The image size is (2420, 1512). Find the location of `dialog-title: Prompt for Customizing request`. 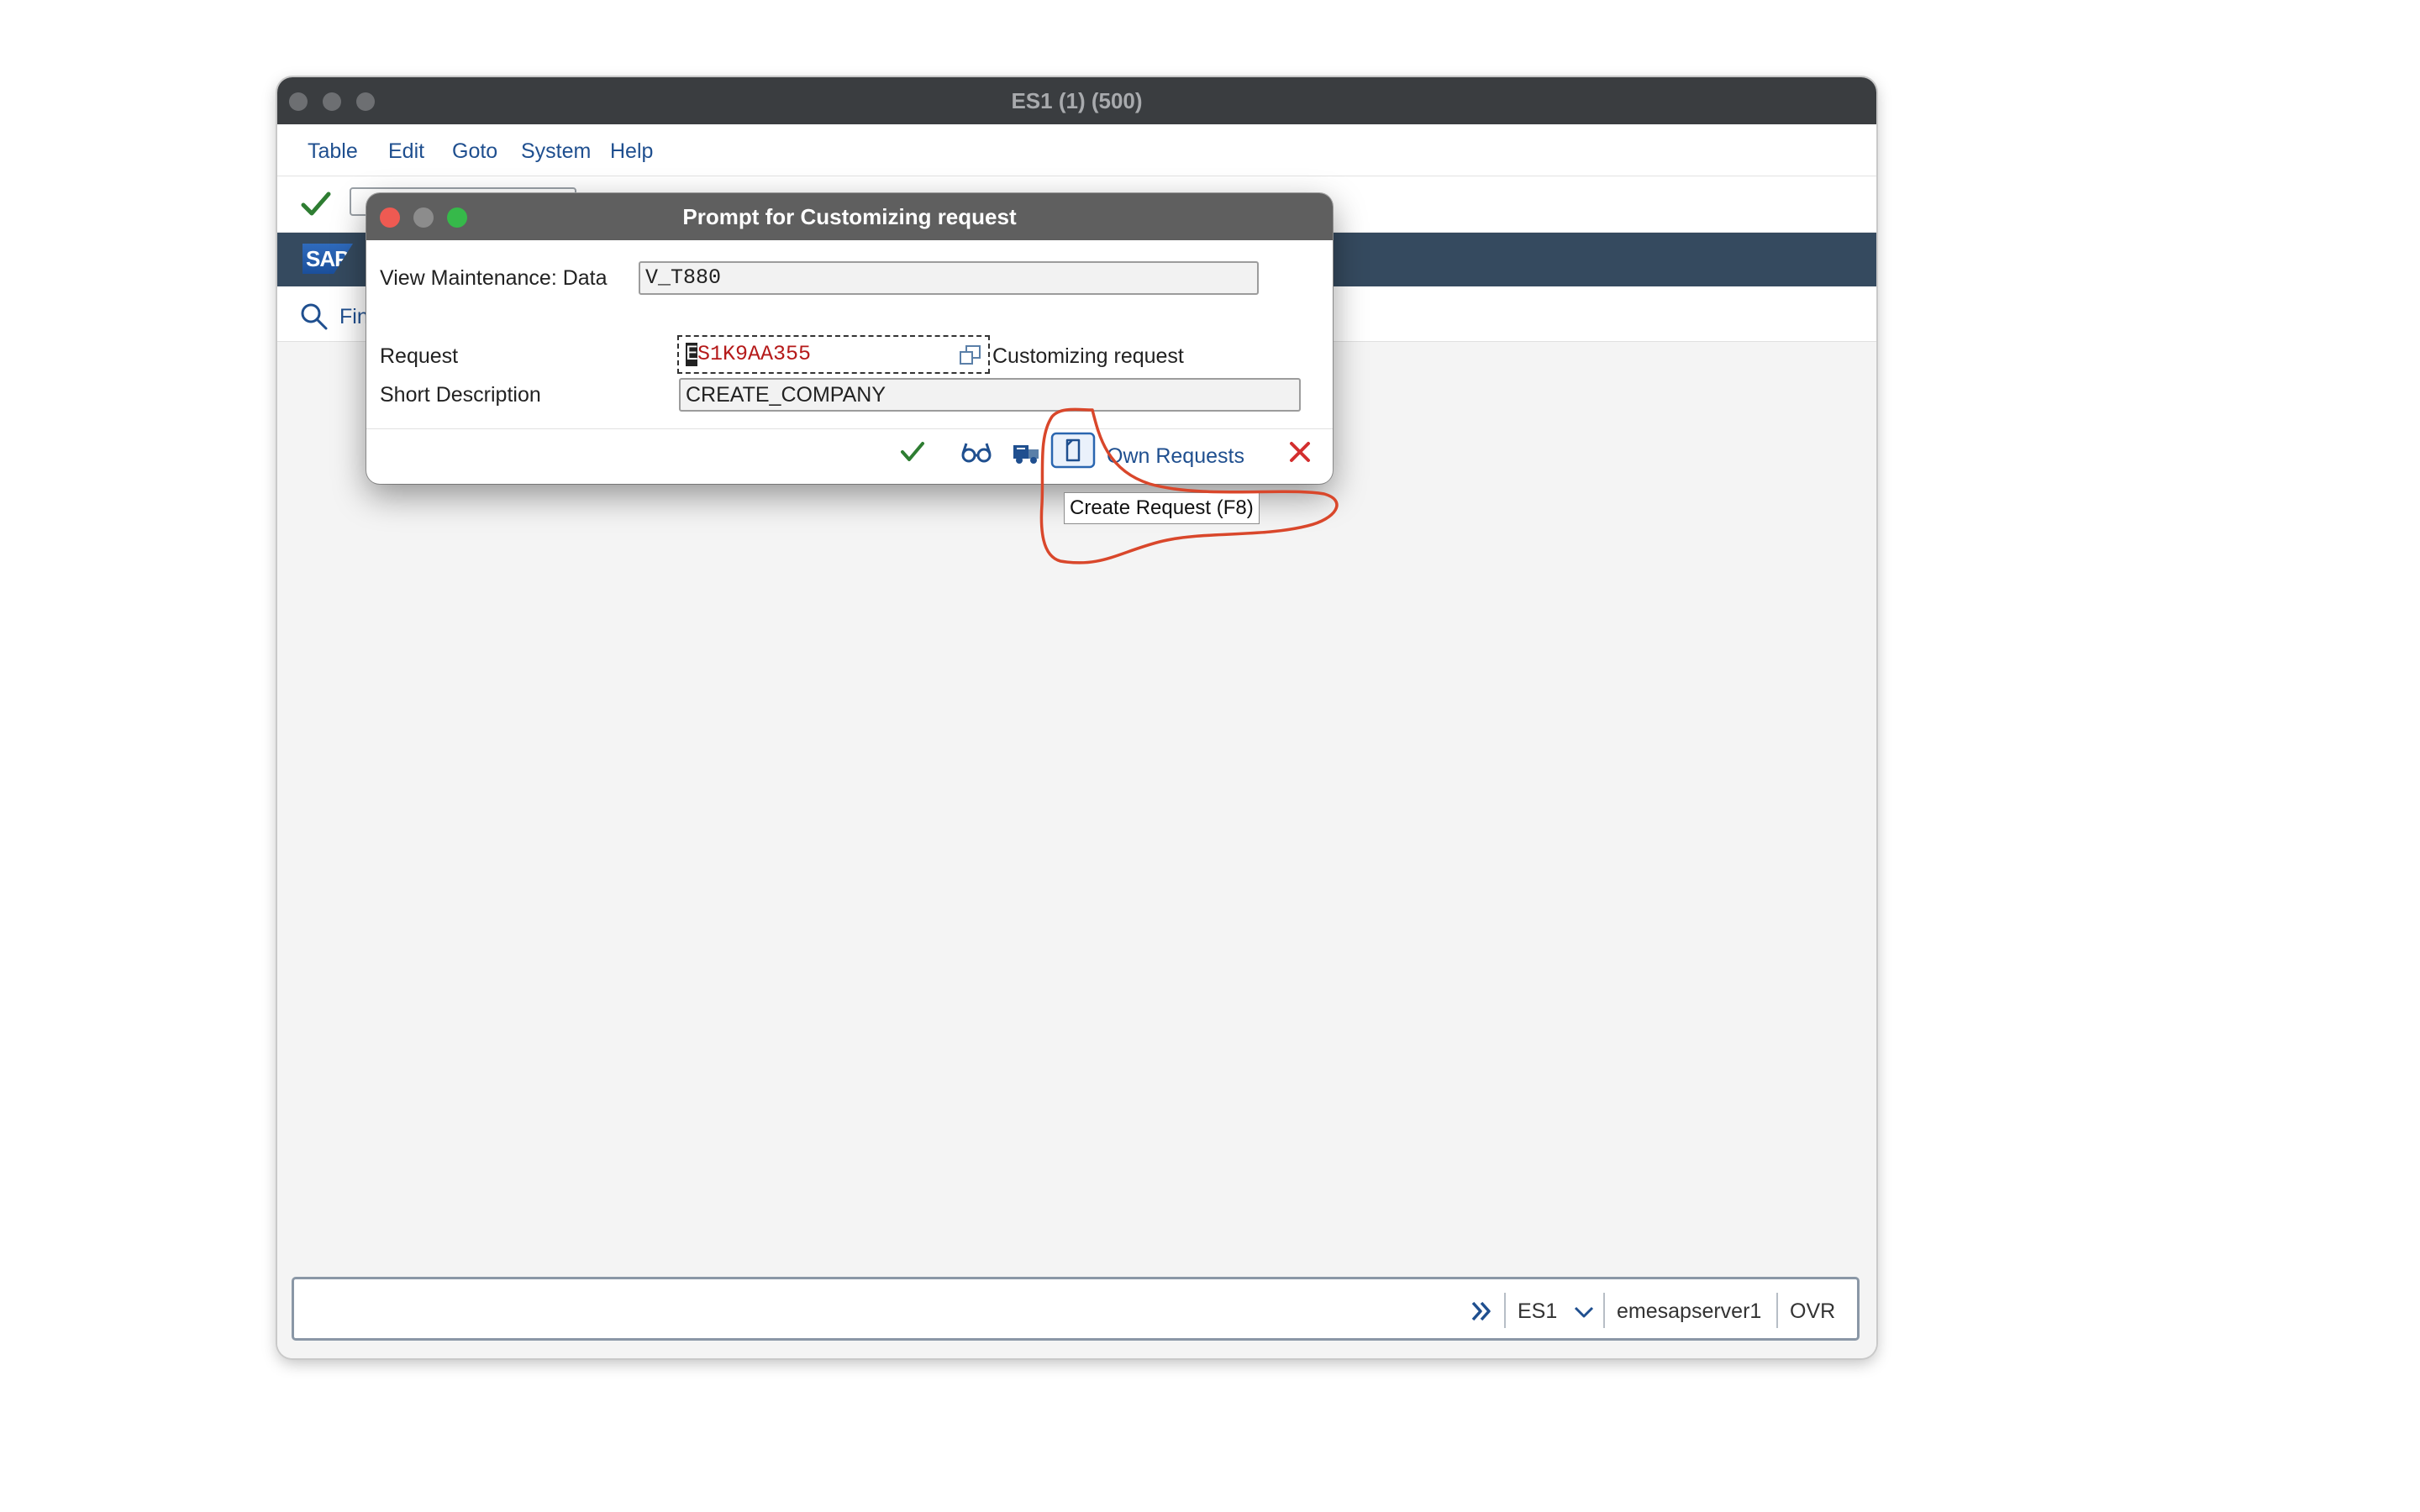

dialog-title: Prompt for Customizing request is located at coordinates (849, 216).